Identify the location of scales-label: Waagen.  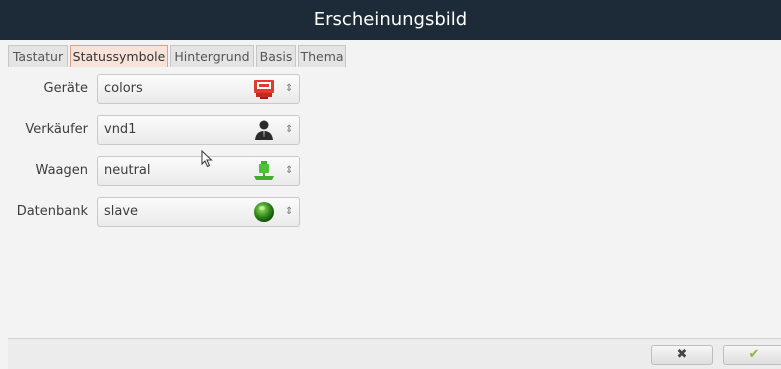
(61, 170).